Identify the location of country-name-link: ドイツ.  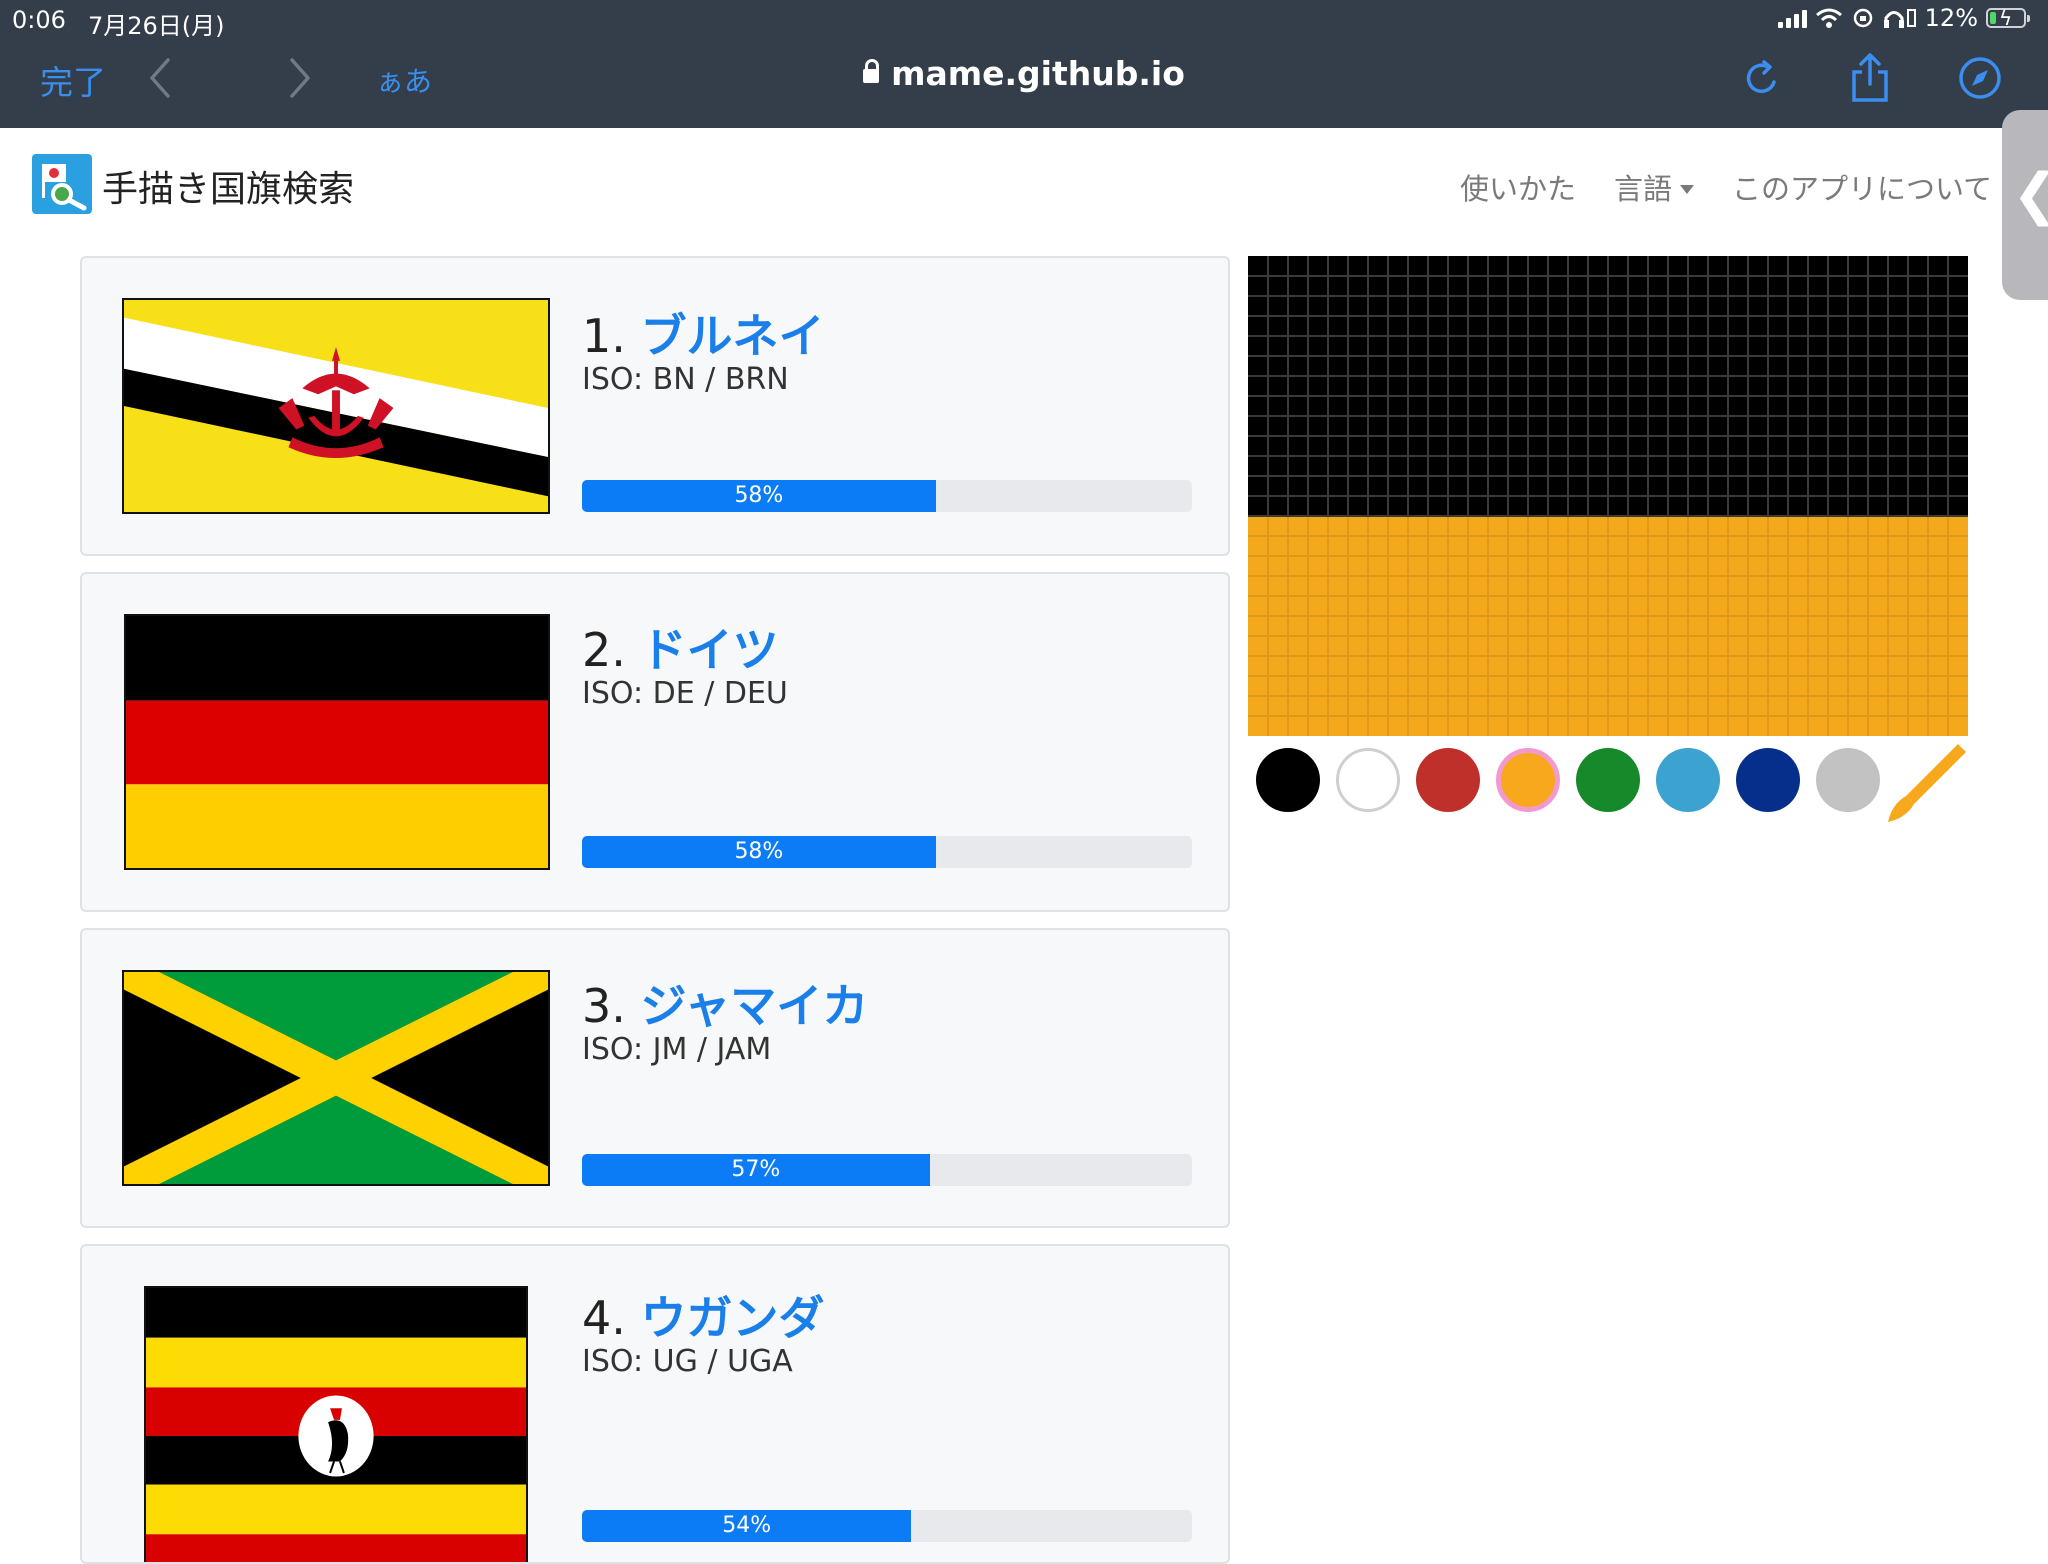
(710, 650).